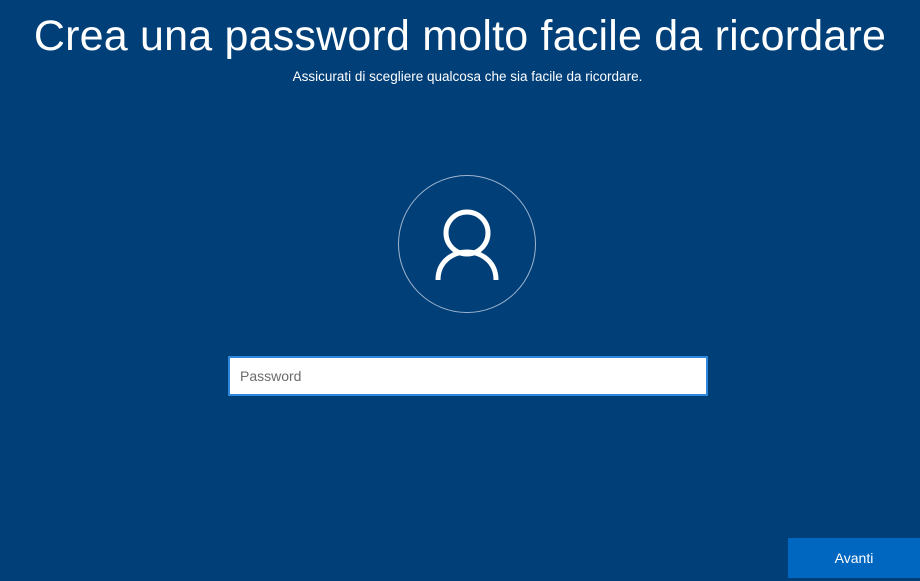 This screenshot has height=581, width=920. What do you see at coordinates (854, 558) in the screenshot?
I see `next-button: Avanti` at bounding box center [854, 558].